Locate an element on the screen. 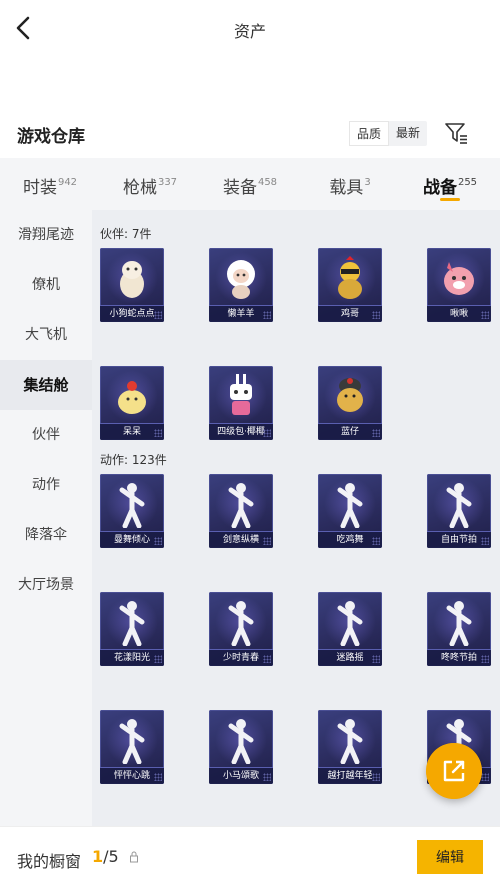 The image size is (500, 885). emote-card: 小马頌歌 is located at coordinates (241, 747).